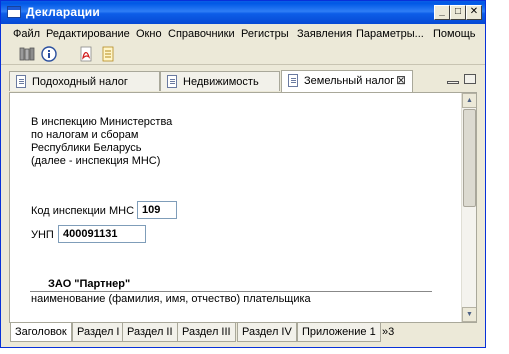 The width and height of the screenshot is (509, 354). What do you see at coordinates (98, 332) in the screenshot?
I see `tab-section-1: Раздел I` at bounding box center [98, 332].